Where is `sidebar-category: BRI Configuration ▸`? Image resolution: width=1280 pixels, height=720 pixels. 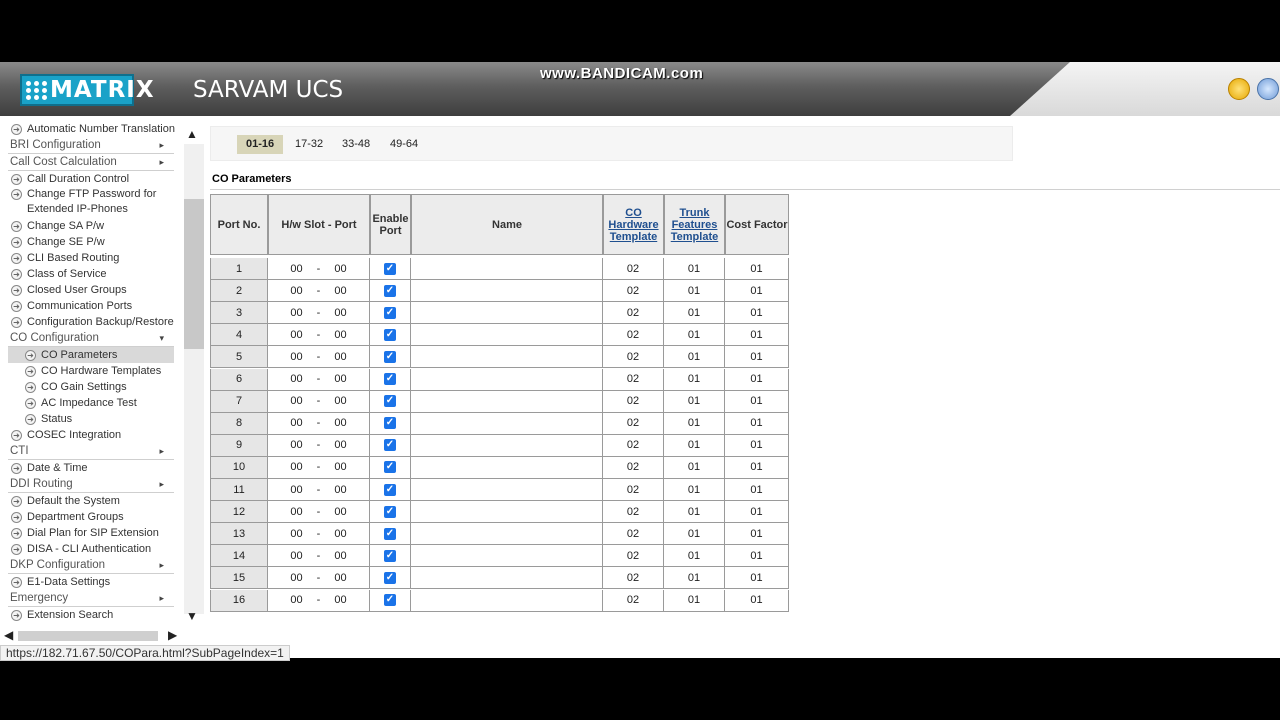
sidebar-category: BRI Configuration ▸ is located at coordinates (91, 145).